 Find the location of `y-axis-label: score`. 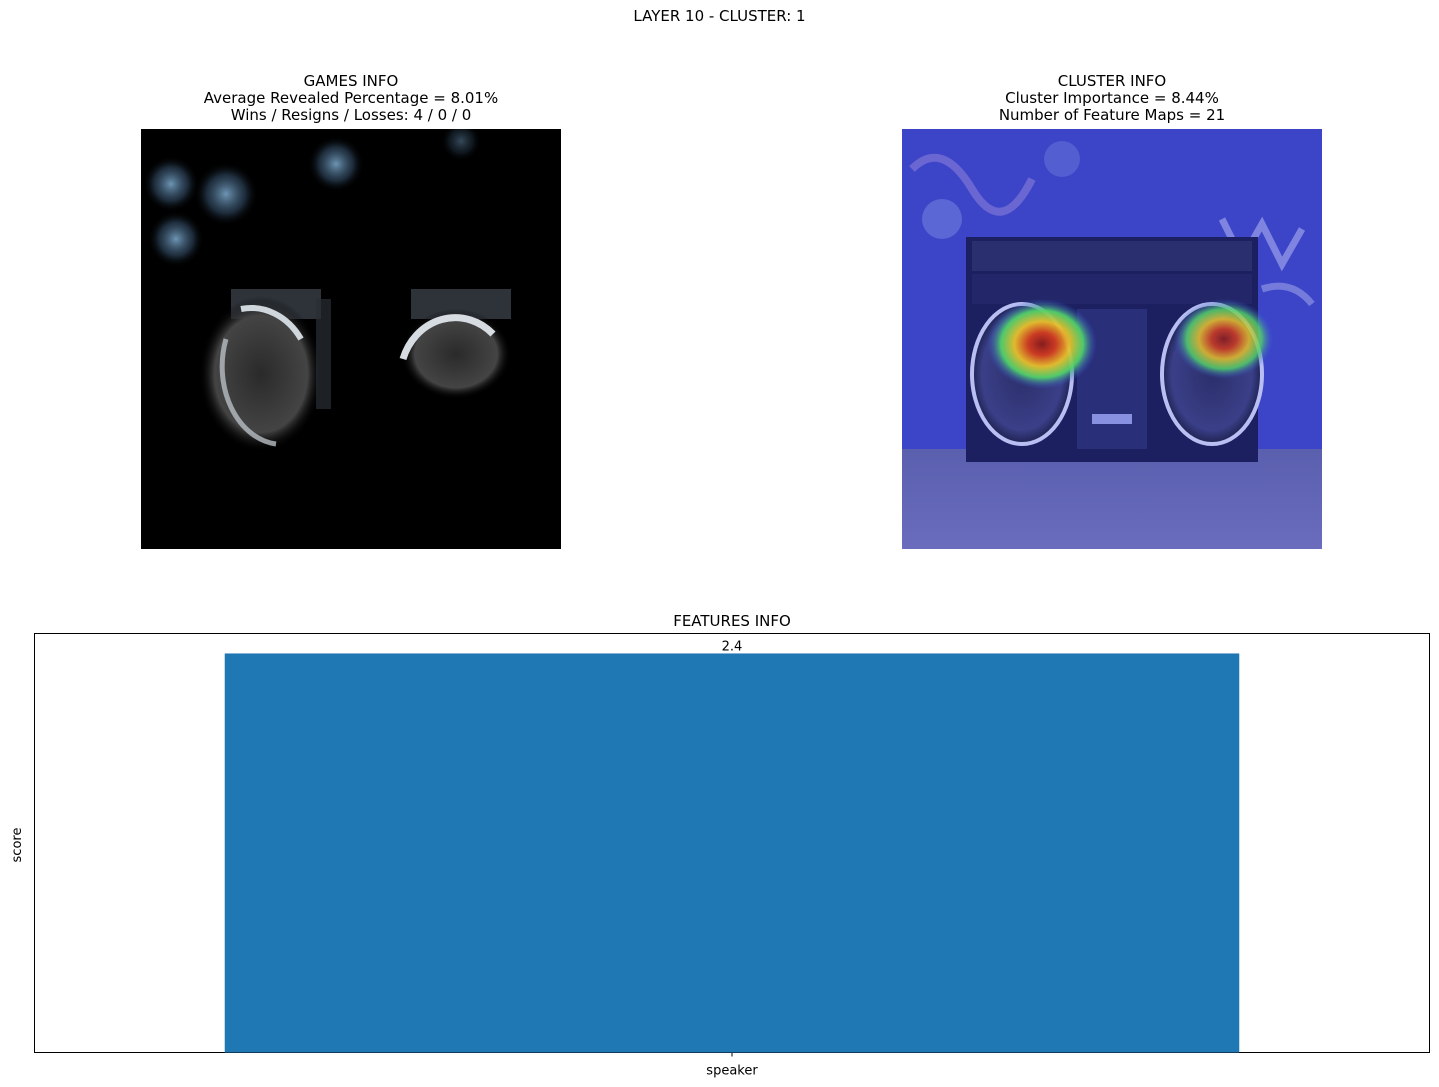

y-axis-label: score is located at coordinates (17, 845).